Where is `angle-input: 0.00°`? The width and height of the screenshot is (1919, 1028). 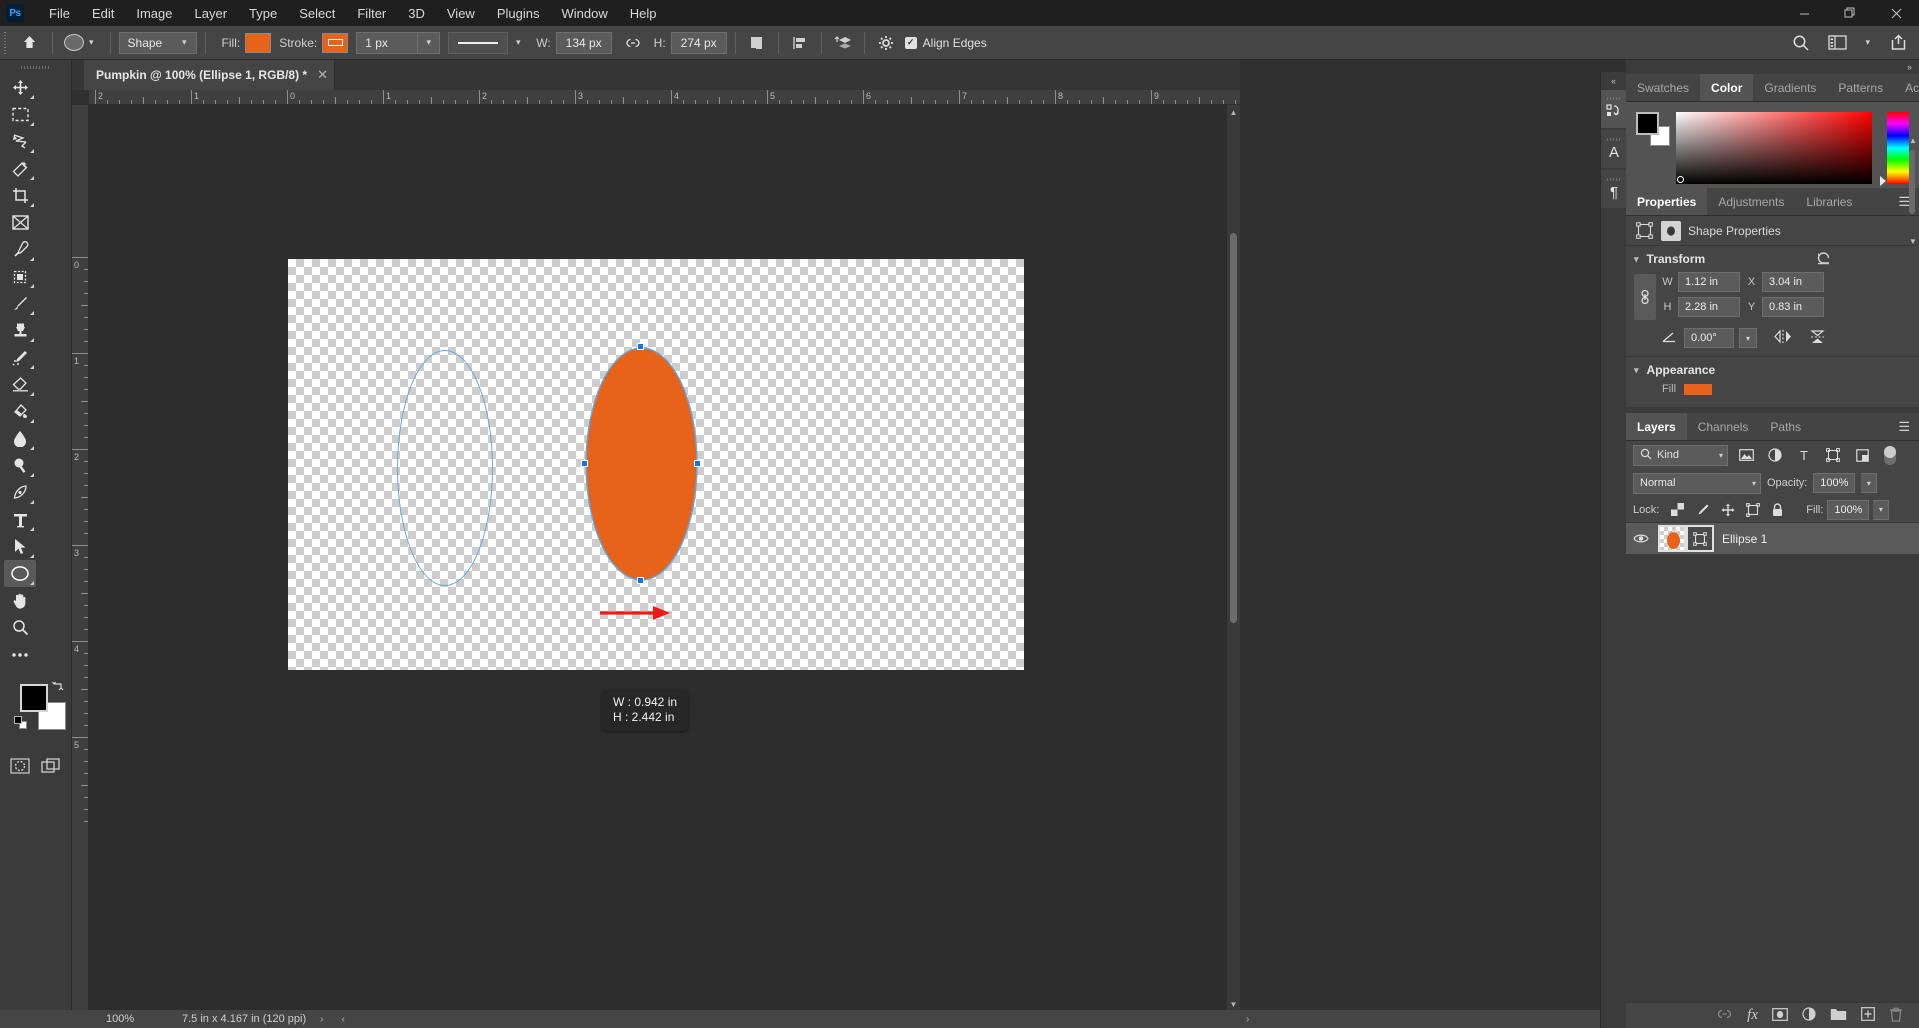 angle-input: 0.00° is located at coordinates (1709, 338).